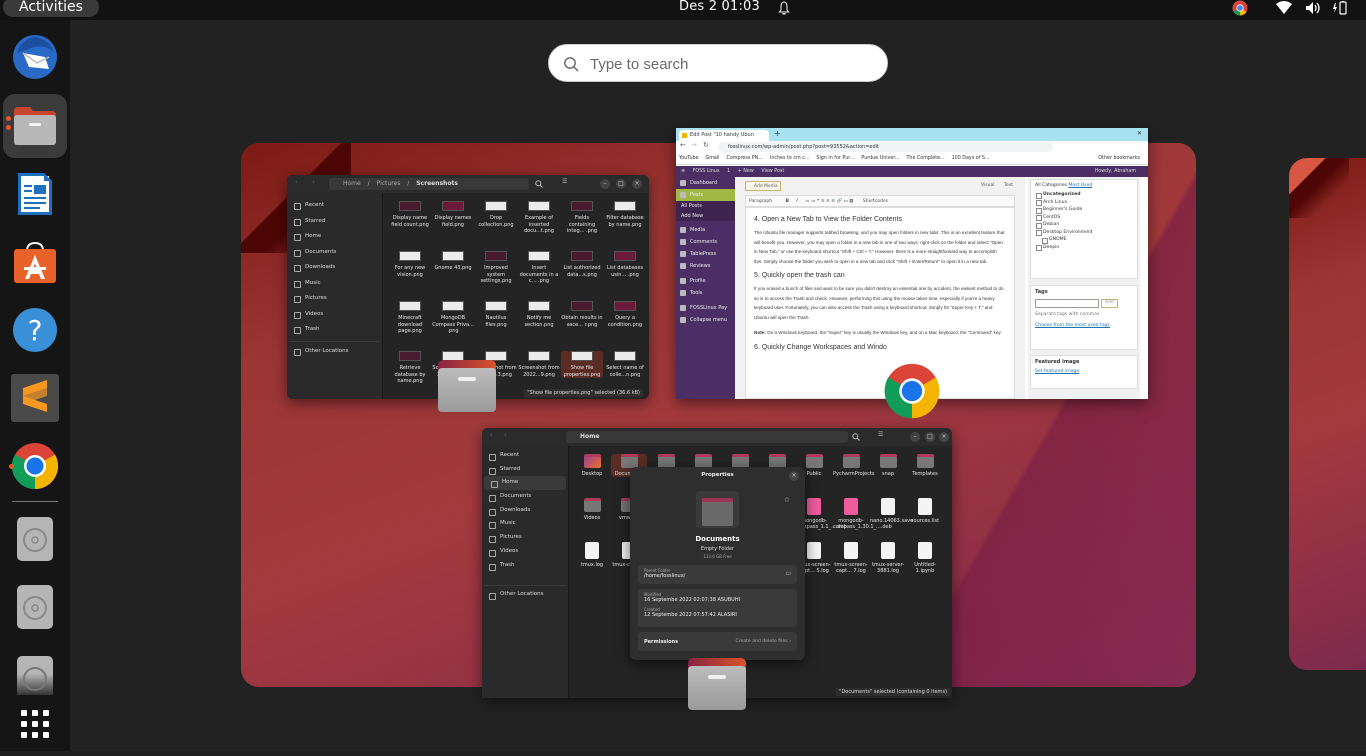 The width and height of the screenshot is (1366, 756). I want to click on set-featured-image-link: Set featured image, so click(1057, 371).